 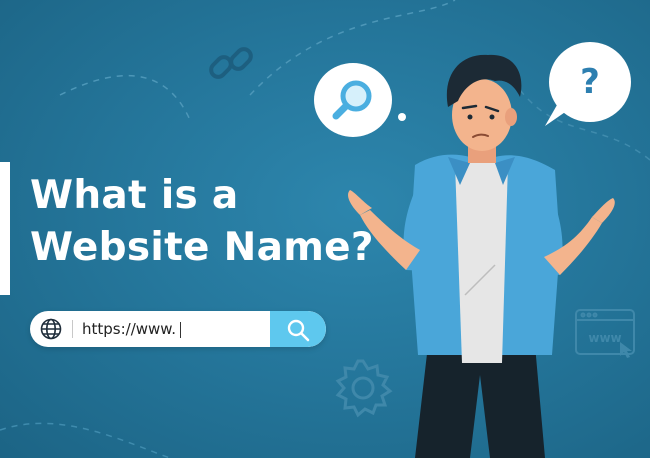 What do you see at coordinates (5, 228) in the screenshot?
I see `accent-bar` at bounding box center [5, 228].